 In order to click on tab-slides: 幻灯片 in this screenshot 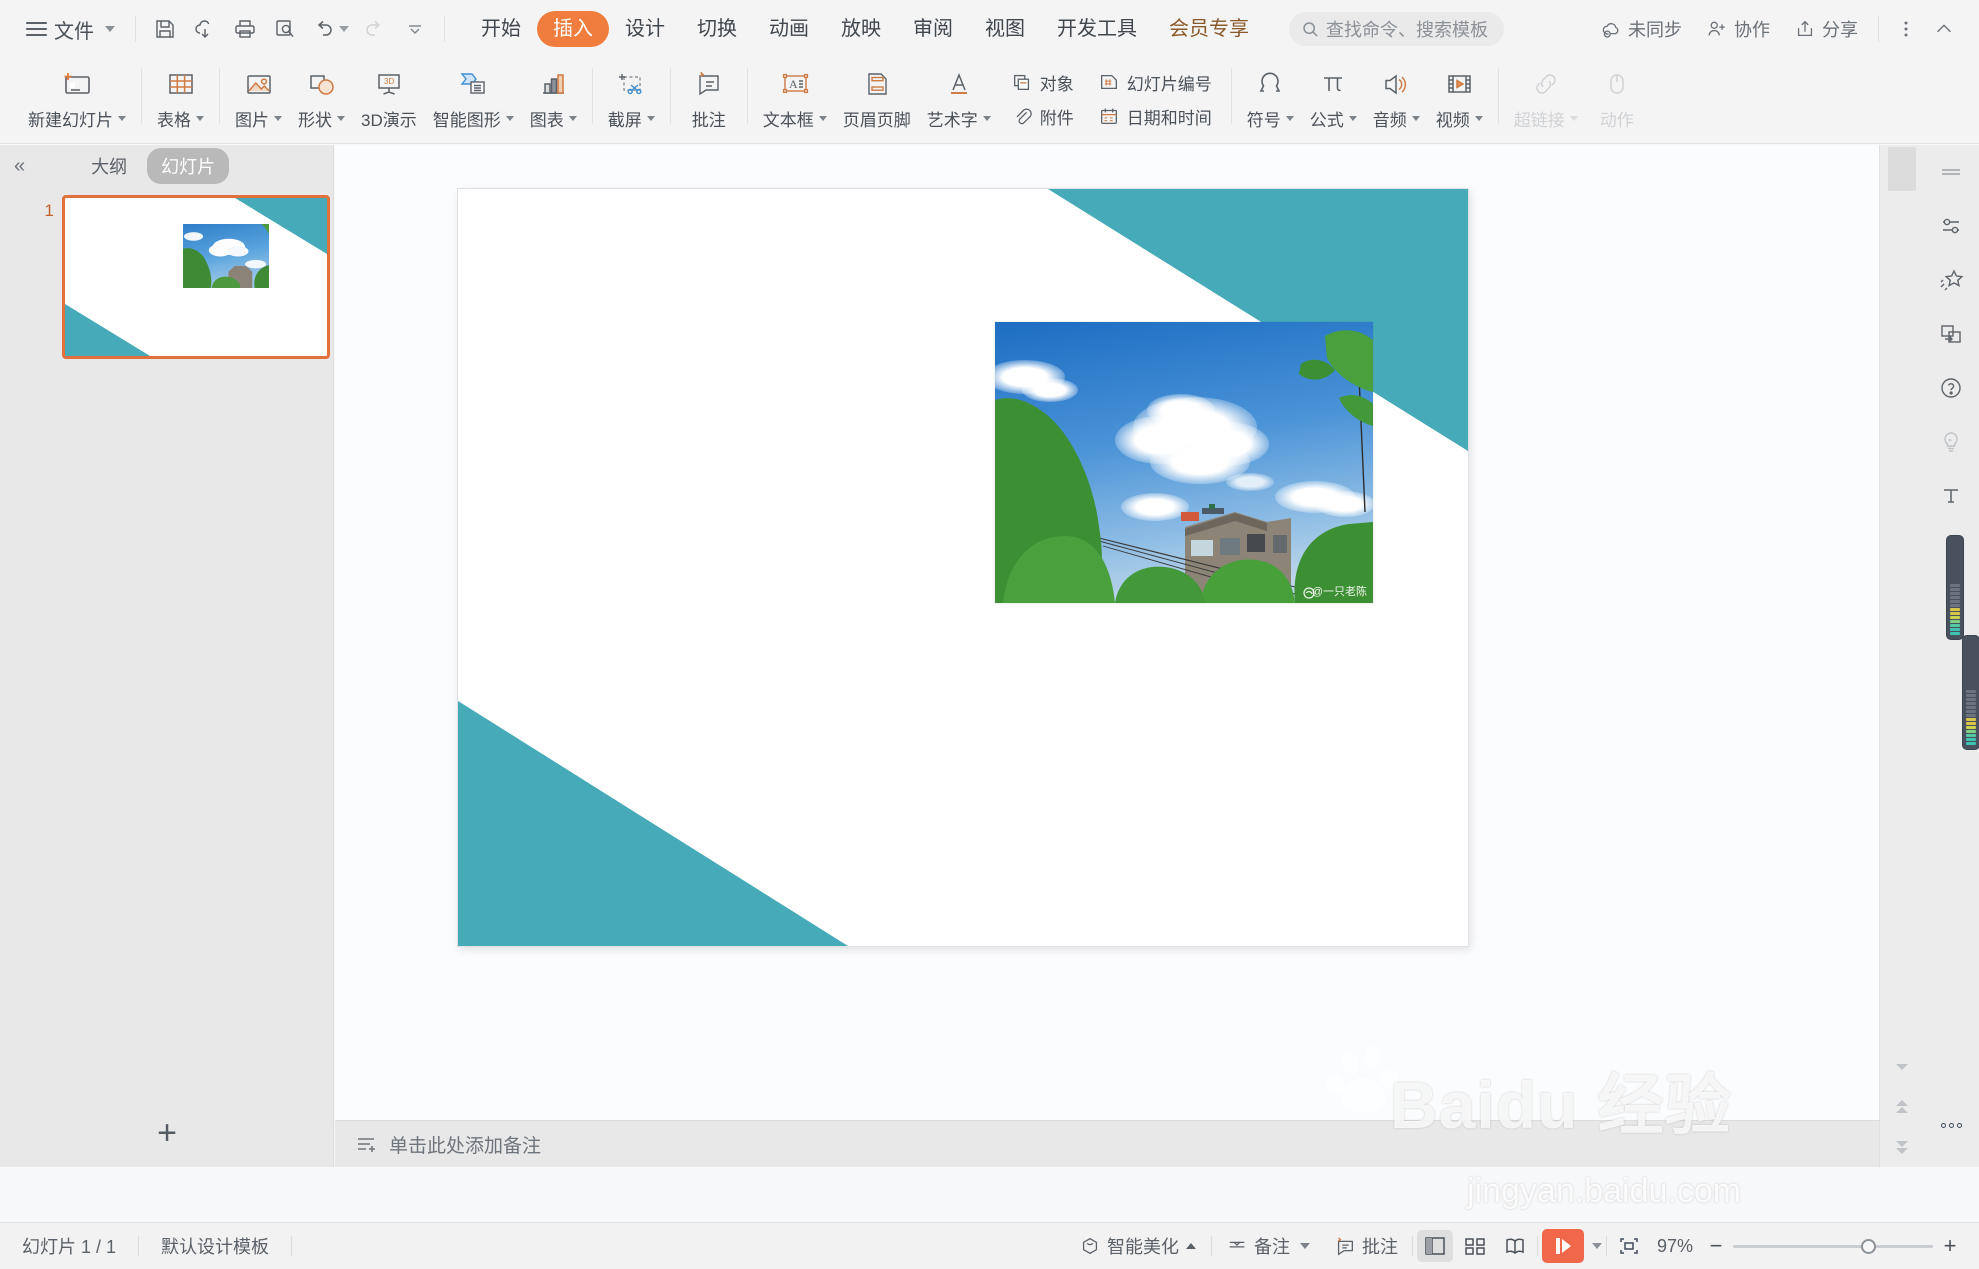, I will do `click(188, 166)`.